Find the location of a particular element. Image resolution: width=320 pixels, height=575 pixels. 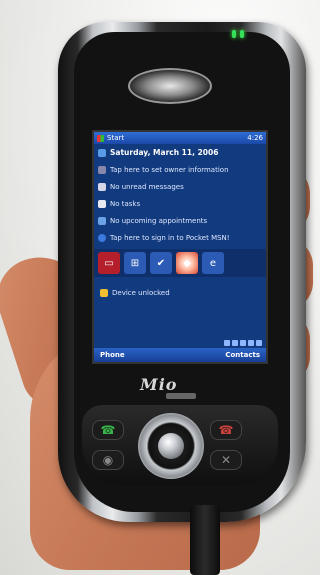

dpad-center-button is located at coordinates (171, 446).